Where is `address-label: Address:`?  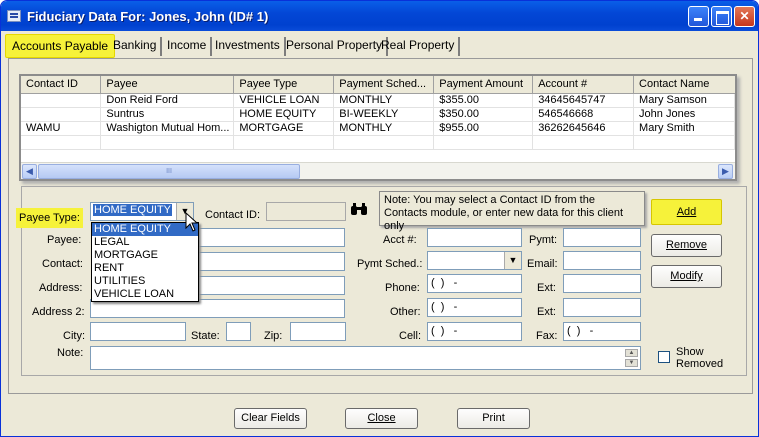 address-label: Address: is located at coordinates (61, 288).